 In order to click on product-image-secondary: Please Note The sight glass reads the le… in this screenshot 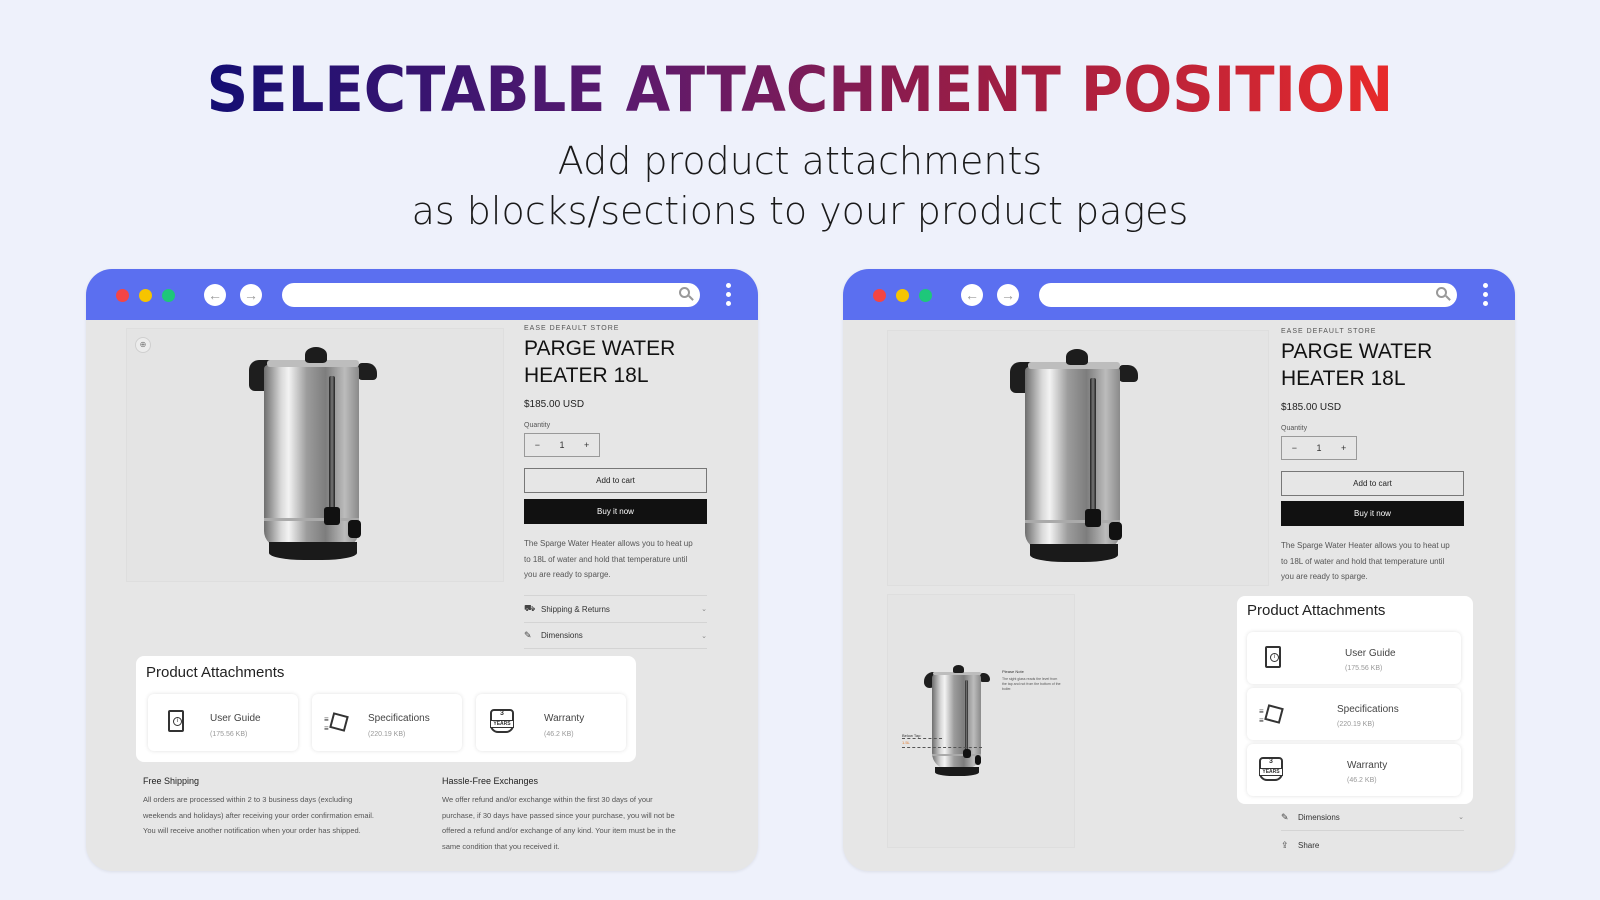, I will do `click(981, 721)`.